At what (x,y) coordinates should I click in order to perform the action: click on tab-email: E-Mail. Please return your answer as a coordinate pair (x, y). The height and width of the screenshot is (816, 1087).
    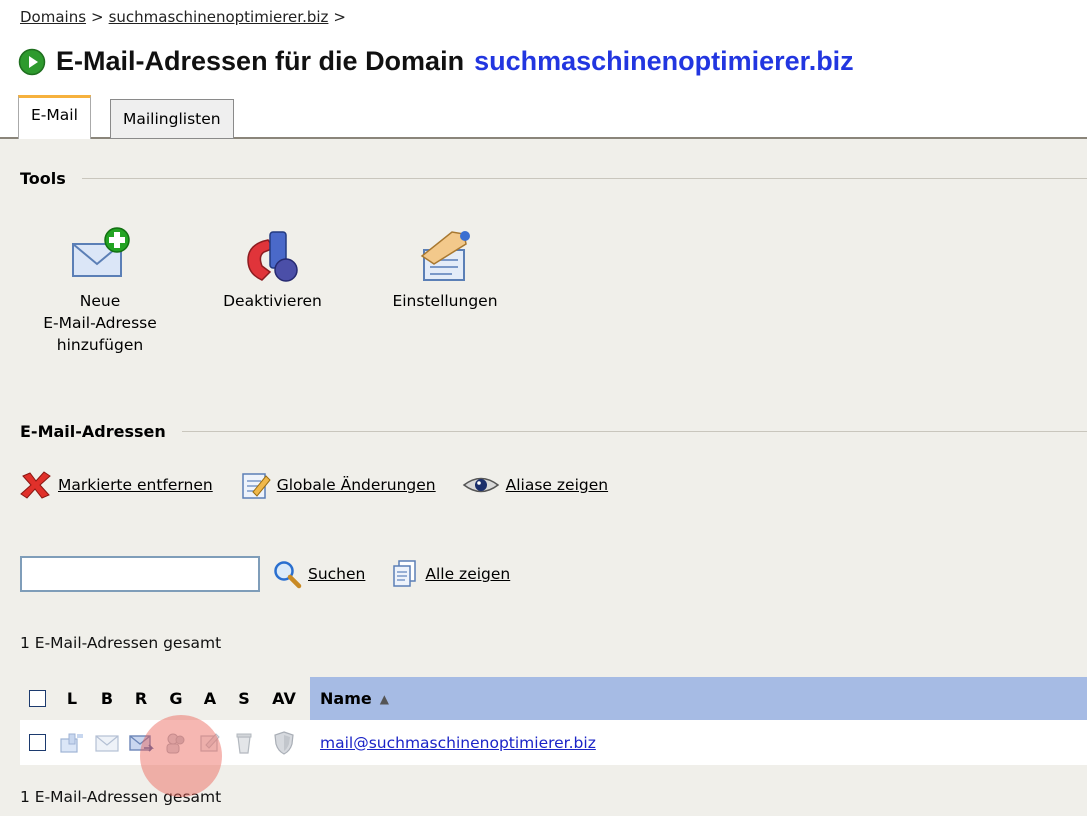
    Looking at the image, I should click on (54, 117).